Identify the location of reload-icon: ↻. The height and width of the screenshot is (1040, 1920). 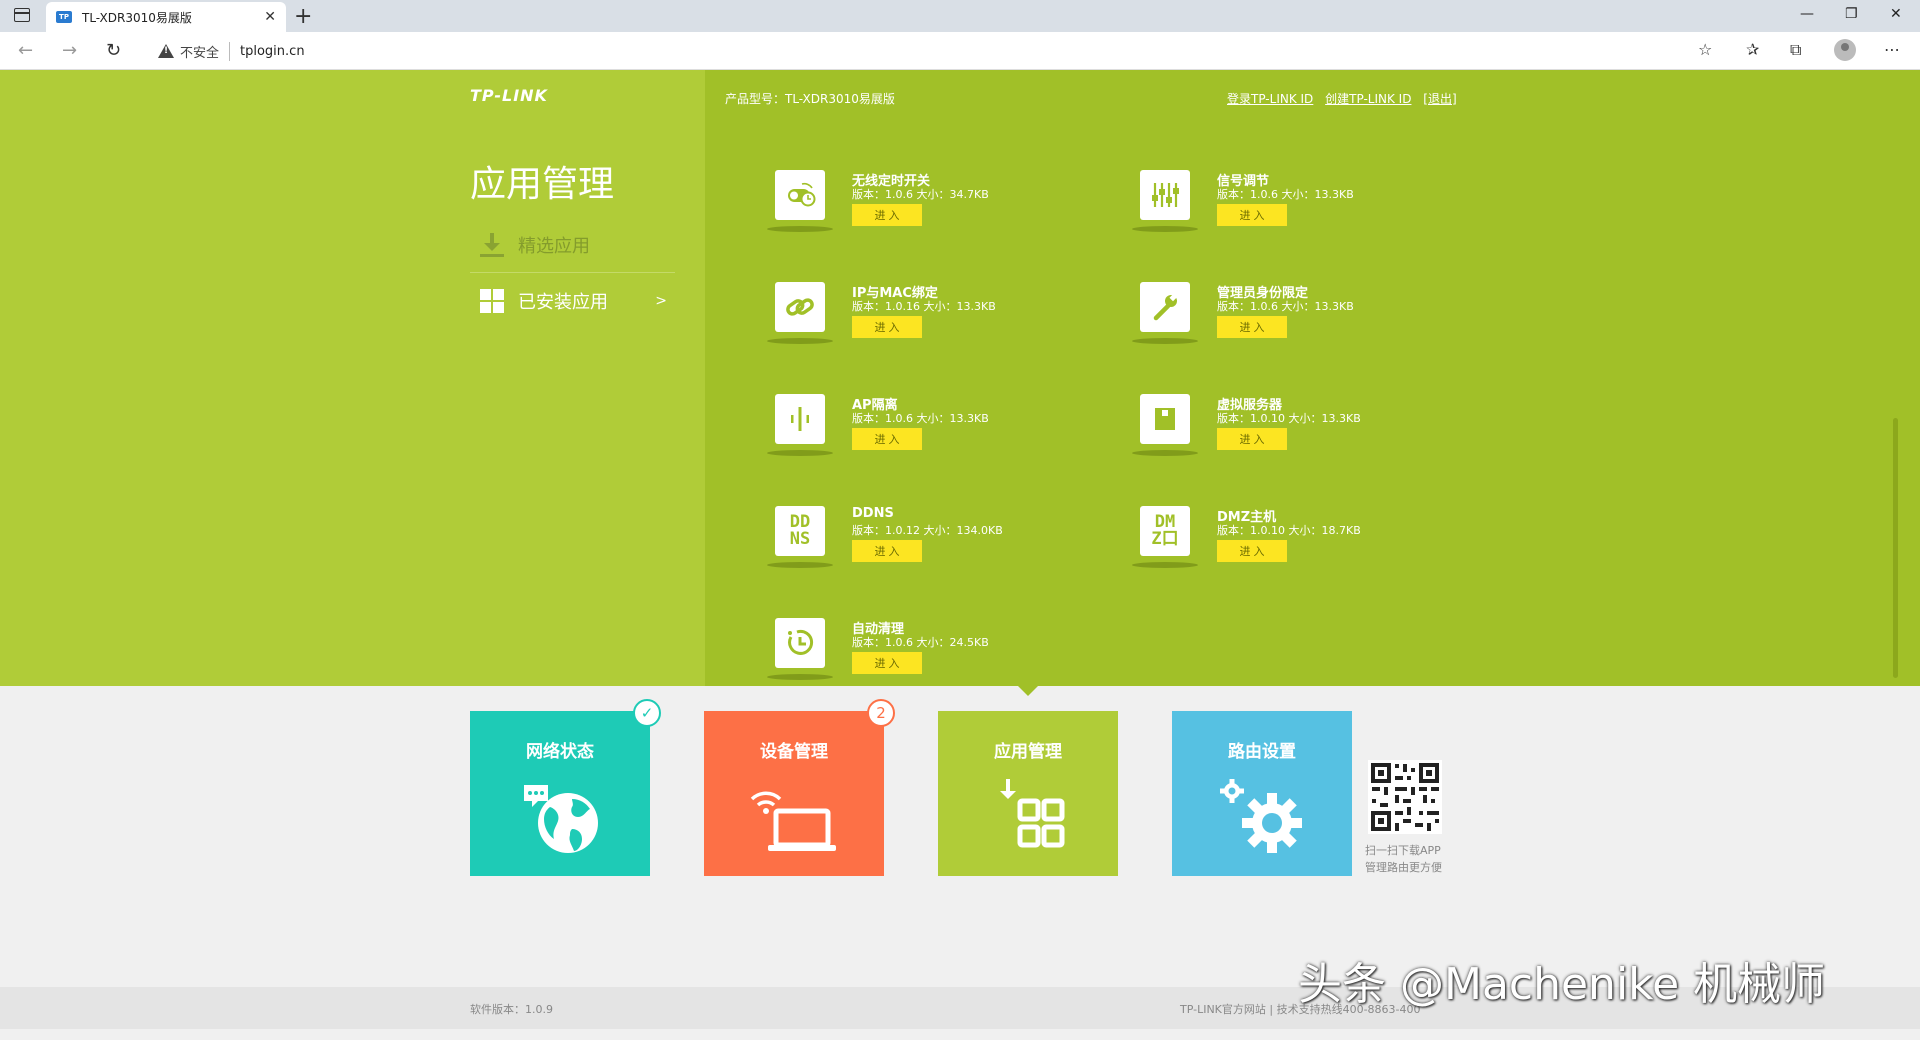
(113, 50).